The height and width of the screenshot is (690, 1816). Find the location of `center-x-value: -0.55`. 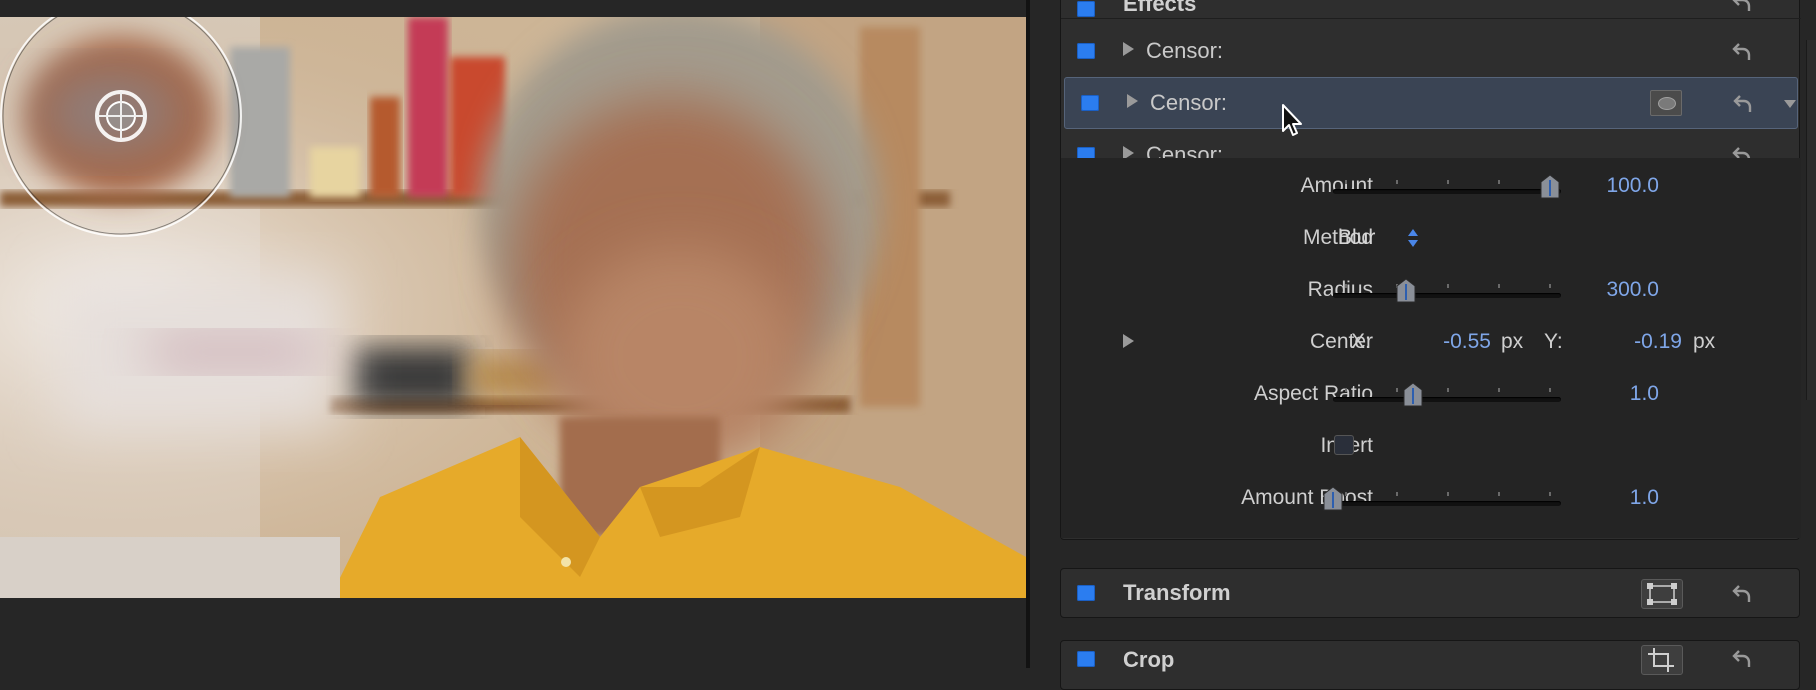

center-x-value: -0.55 is located at coordinates (1446, 342).